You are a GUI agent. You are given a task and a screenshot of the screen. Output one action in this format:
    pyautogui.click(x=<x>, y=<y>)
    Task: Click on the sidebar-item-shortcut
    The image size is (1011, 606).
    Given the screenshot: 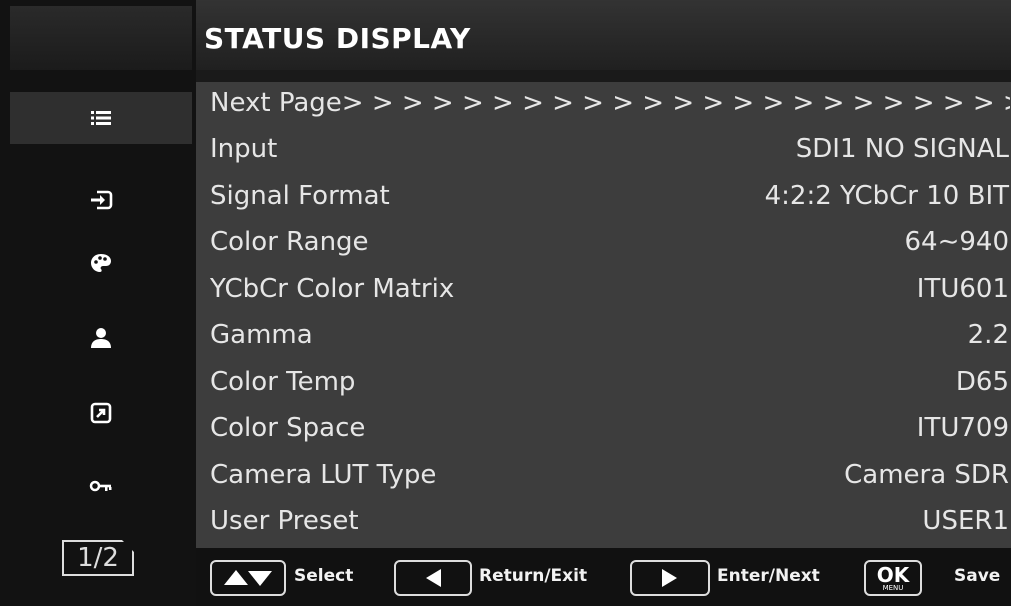 What is the action you would take?
    pyautogui.click(x=101, y=413)
    